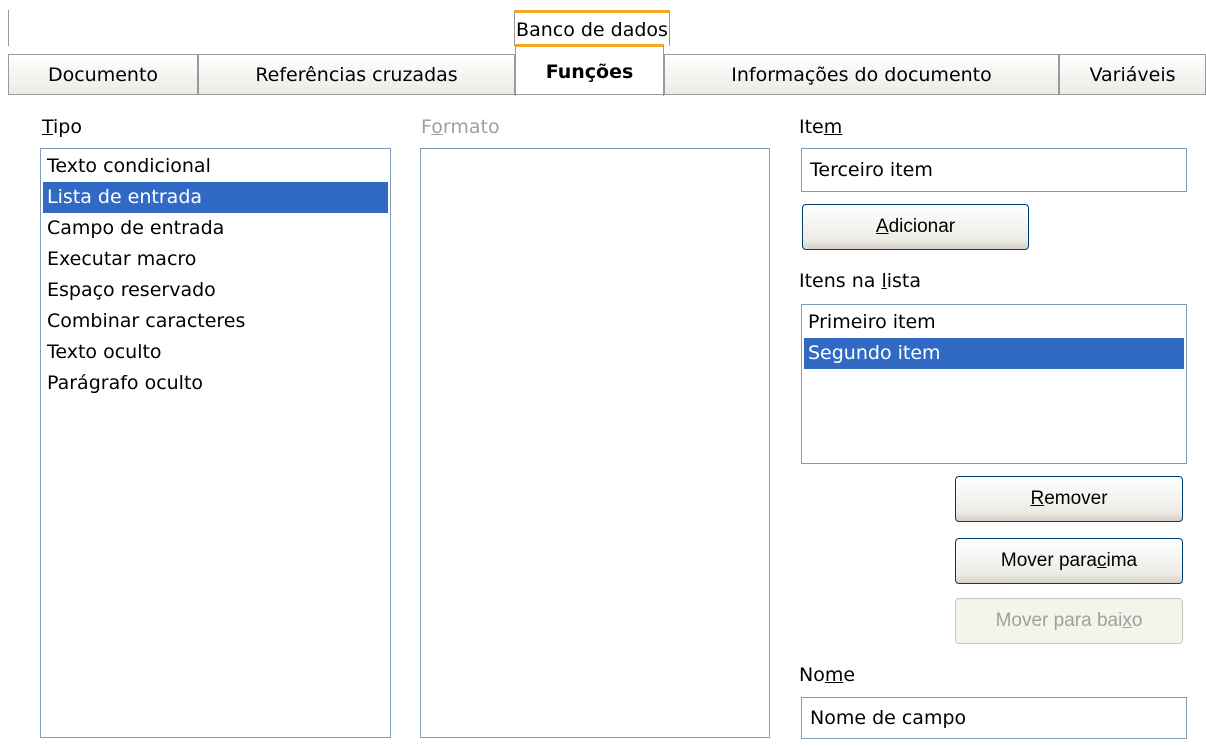 This screenshot has width=1206, height=747. What do you see at coordinates (994, 322) in the screenshot?
I see `list-items-item: Primeiro item` at bounding box center [994, 322].